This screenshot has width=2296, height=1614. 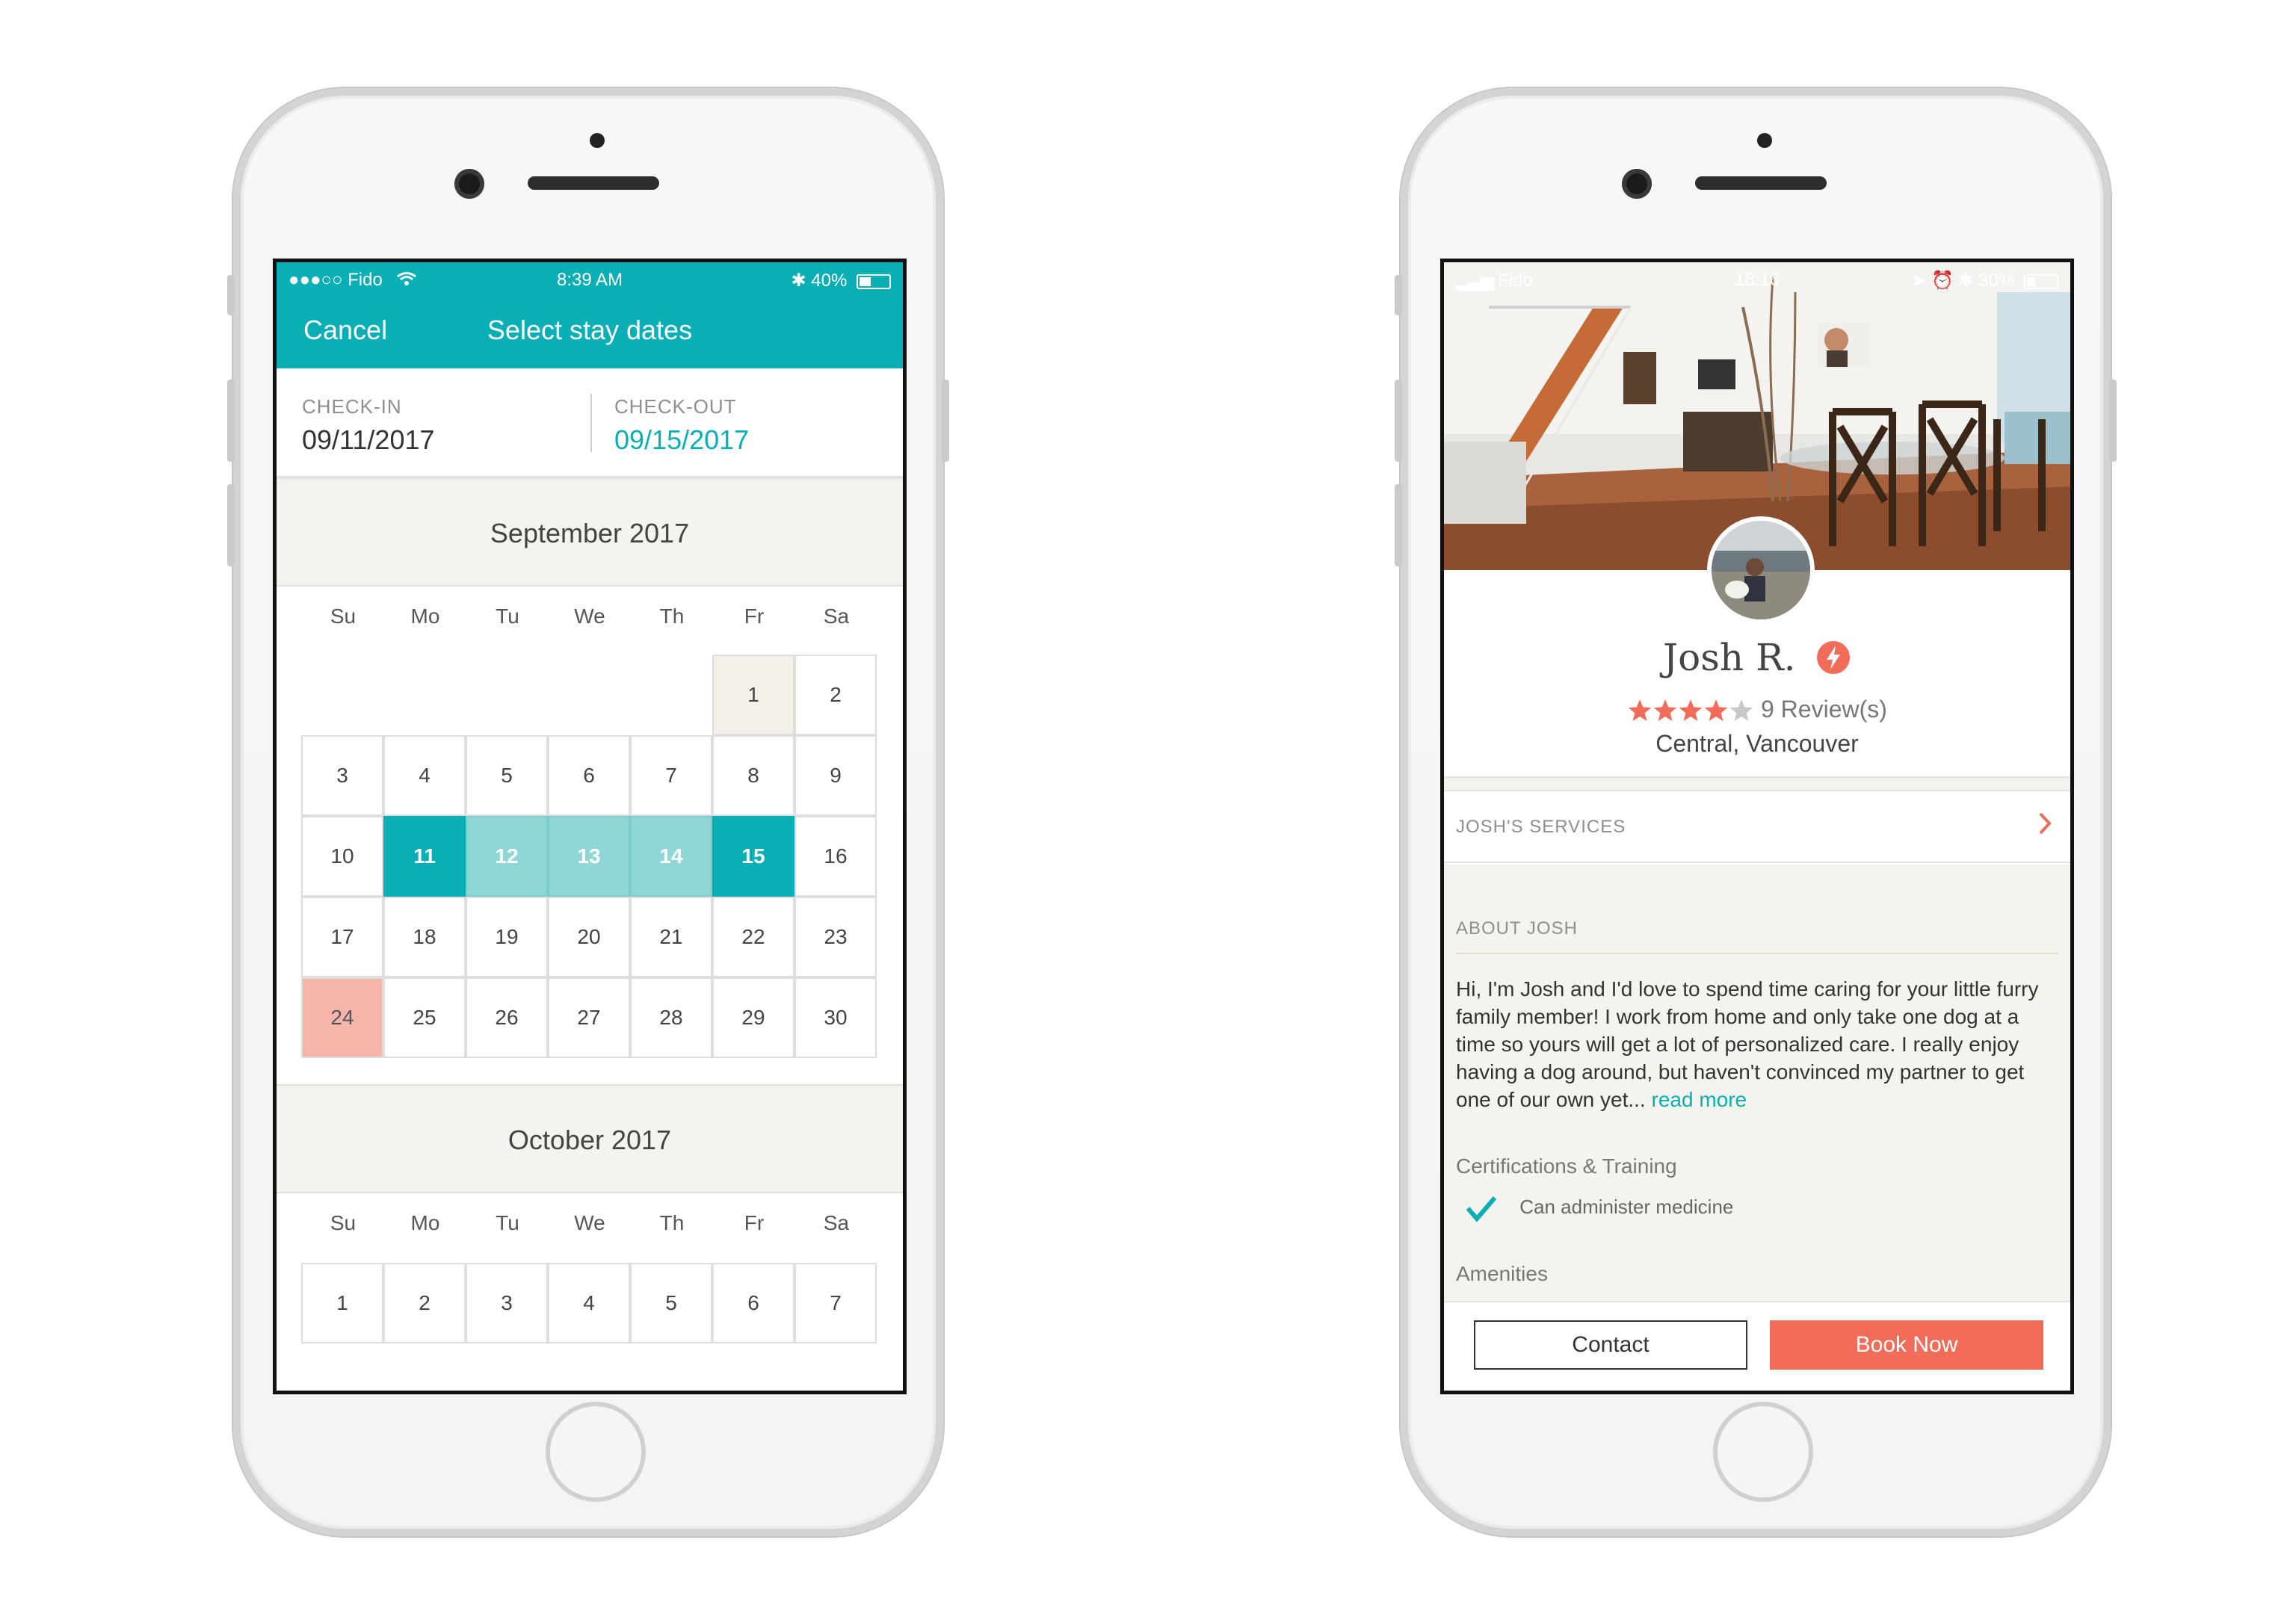 What do you see at coordinates (424, 937) in the screenshot?
I see `calendar-day: 18` at bounding box center [424, 937].